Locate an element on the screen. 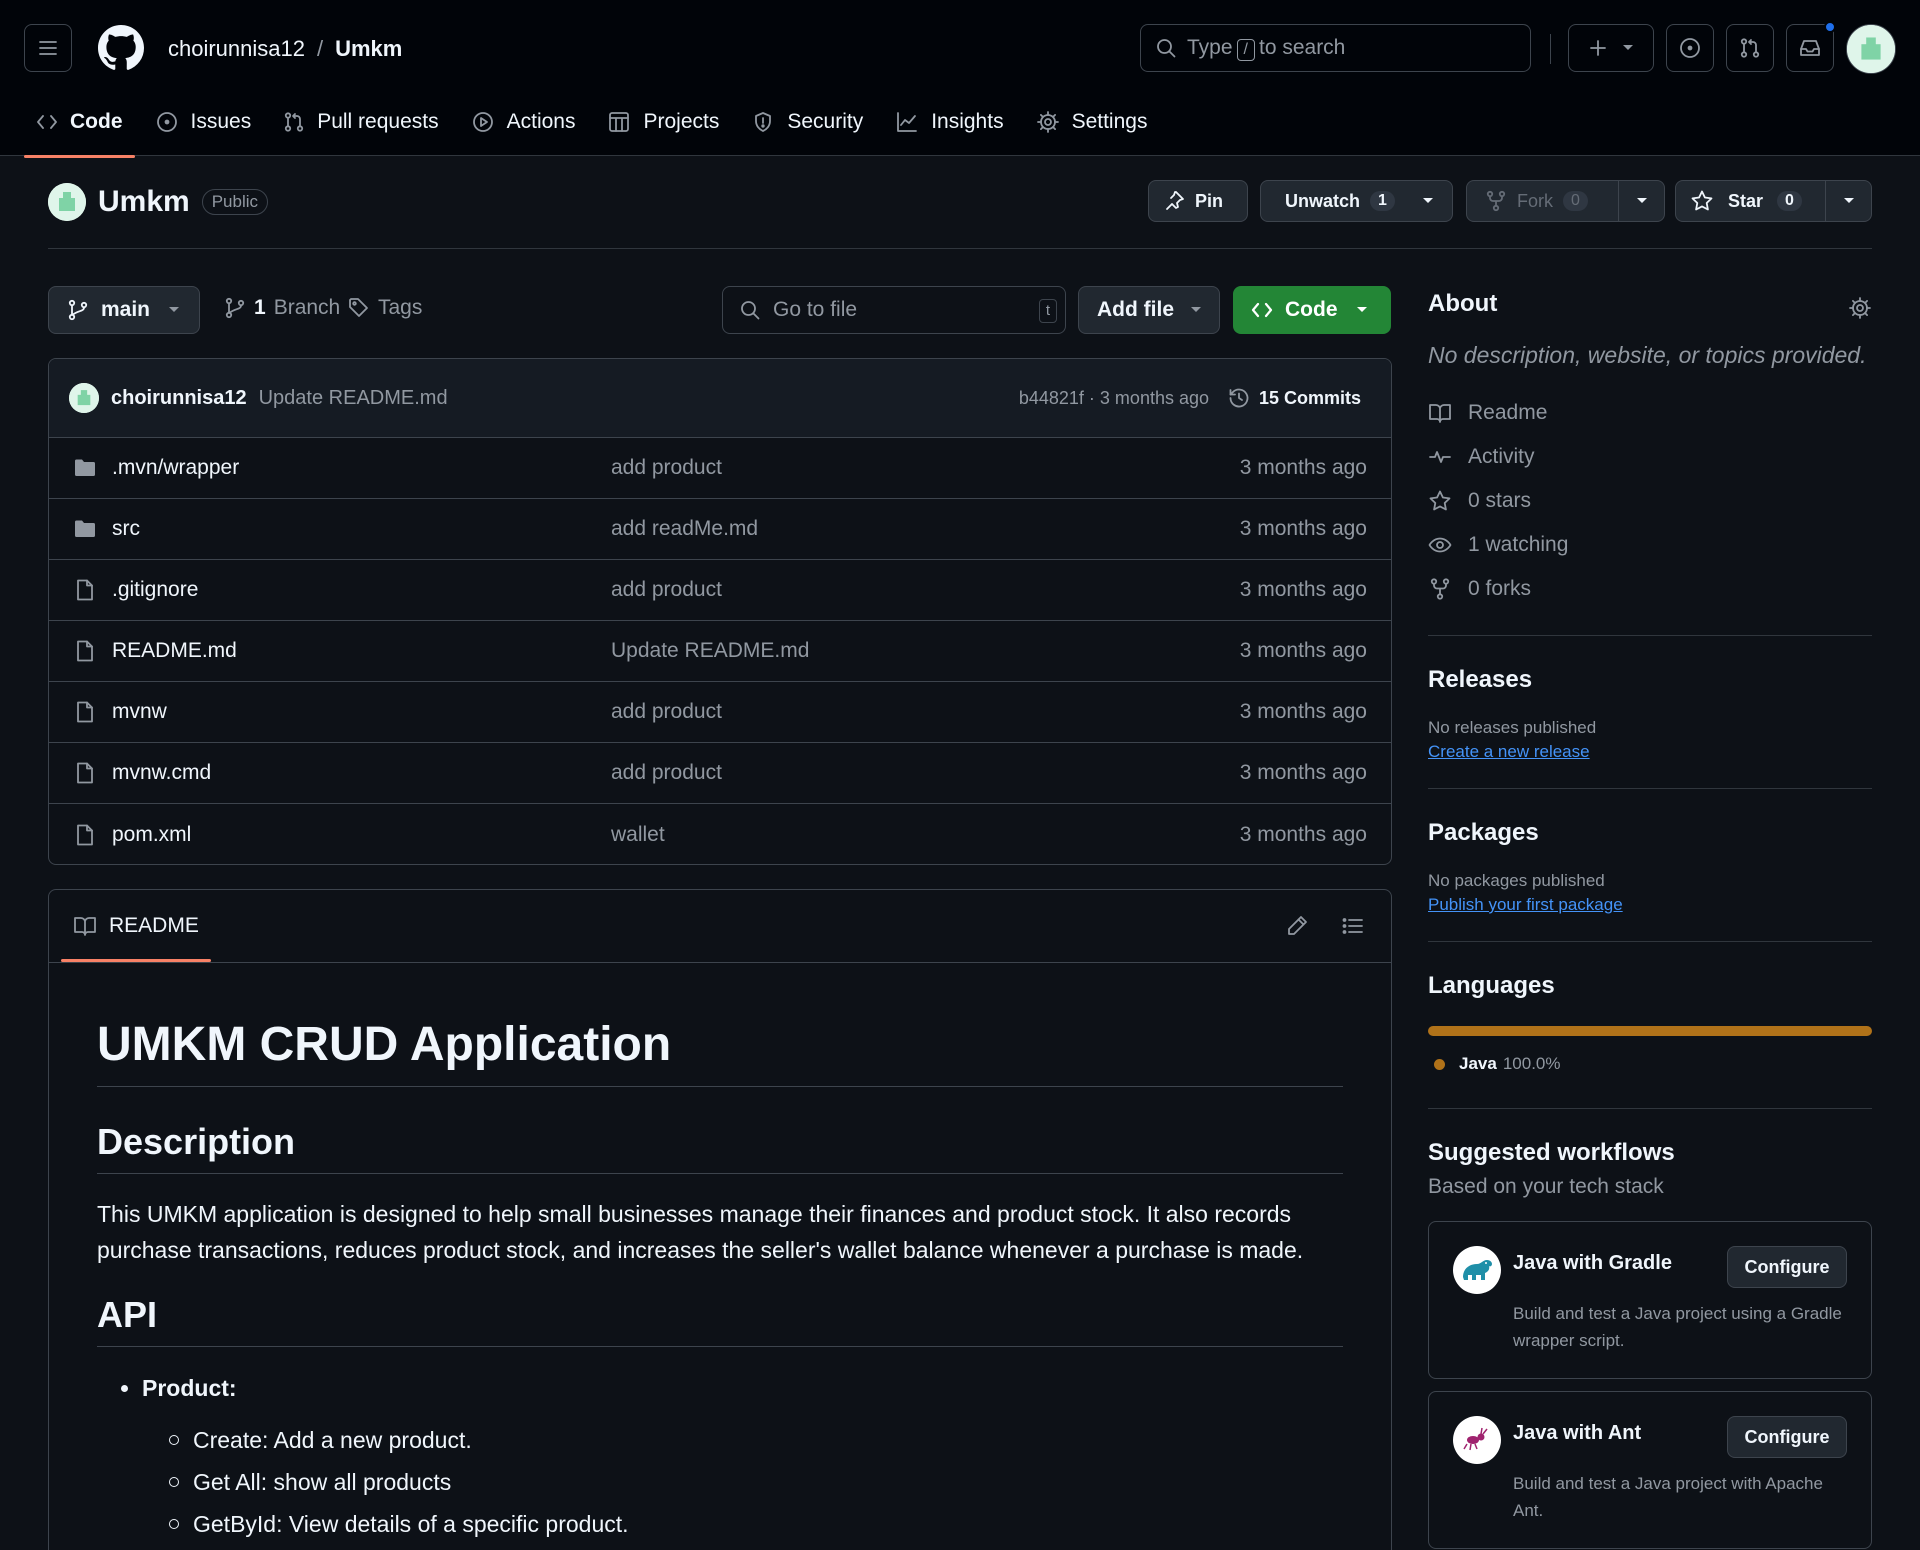 The width and height of the screenshot is (1920, 1550). readme-header: README is located at coordinates (720, 926).